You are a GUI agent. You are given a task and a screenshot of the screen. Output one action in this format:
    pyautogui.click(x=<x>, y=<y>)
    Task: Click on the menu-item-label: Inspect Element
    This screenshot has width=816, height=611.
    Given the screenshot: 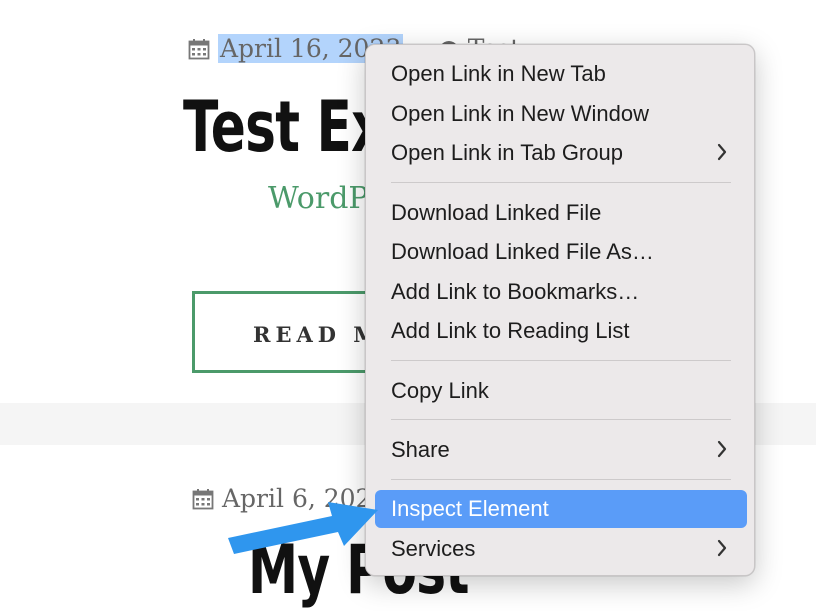 What is the action you would take?
    pyautogui.click(x=470, y=508)
    